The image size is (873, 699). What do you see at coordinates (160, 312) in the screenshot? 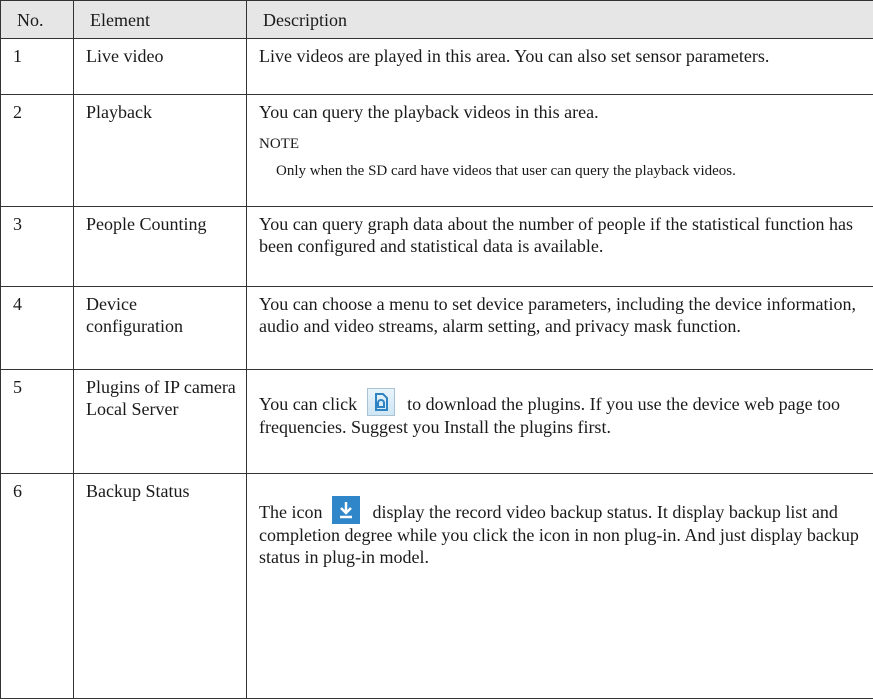
I see `row-element: Device configuration` at bounding box center [160, 312].